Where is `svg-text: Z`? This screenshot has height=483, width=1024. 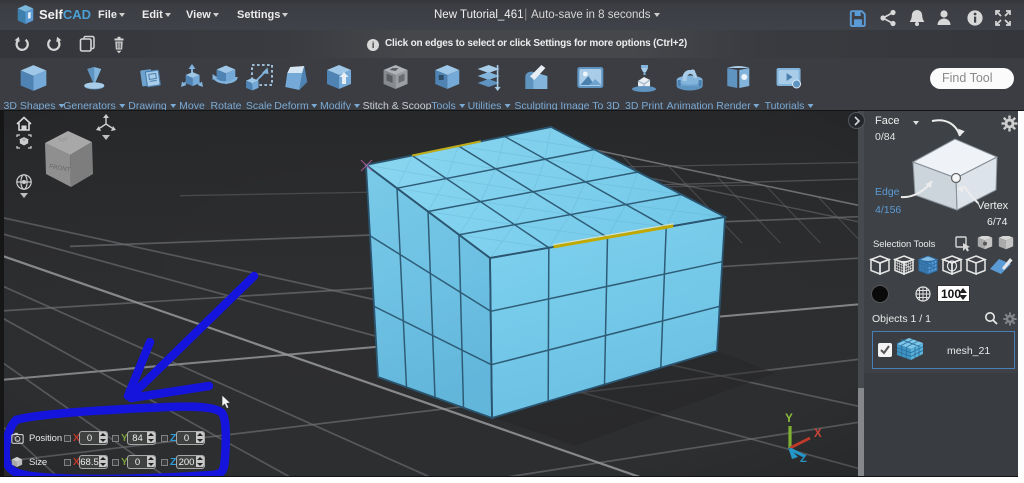
svg-text: Z is located at coordinates (803, 459).